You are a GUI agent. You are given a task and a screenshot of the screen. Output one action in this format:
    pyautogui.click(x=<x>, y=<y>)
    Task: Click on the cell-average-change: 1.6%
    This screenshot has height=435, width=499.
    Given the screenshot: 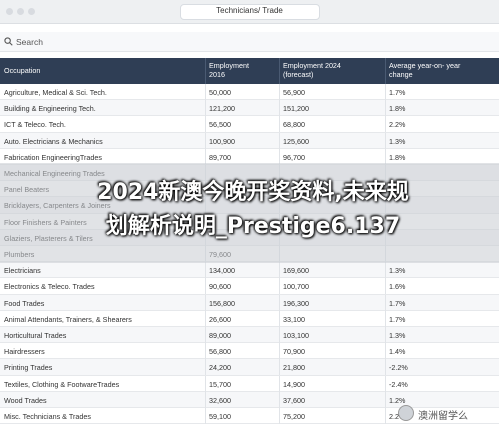 What is the action you would take?
    pyautogui.click(x=397, y=287)
    